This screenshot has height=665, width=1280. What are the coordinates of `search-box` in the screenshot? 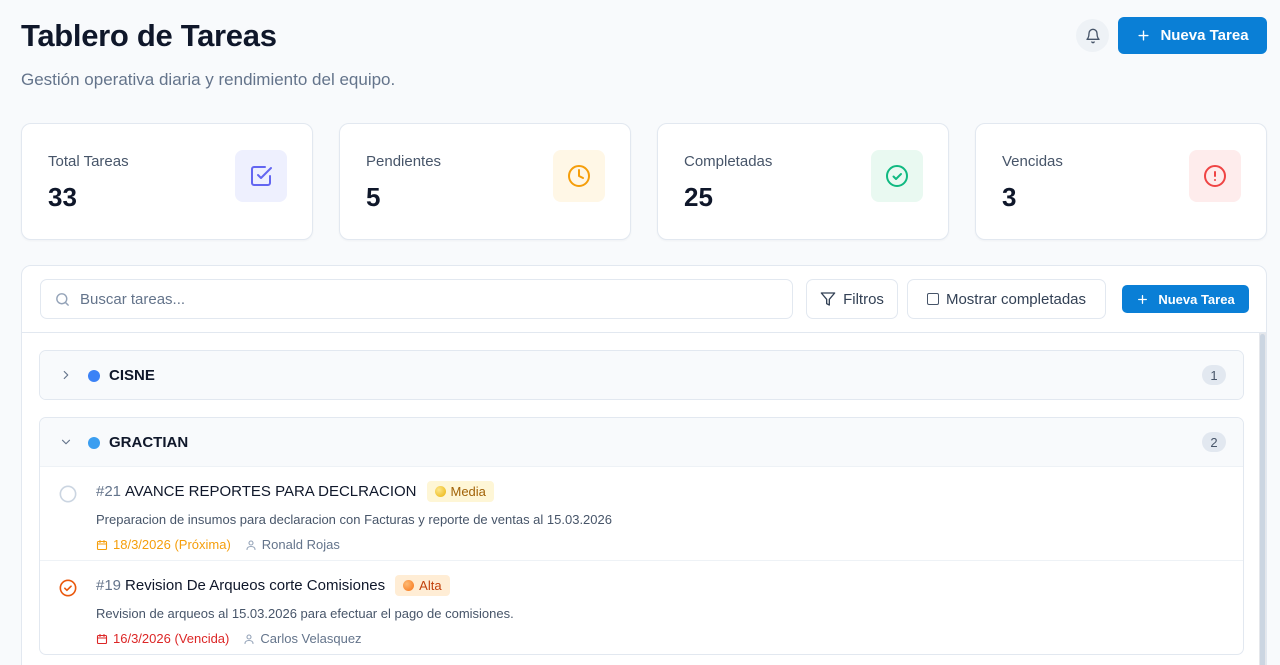 It's located at (416, 299).